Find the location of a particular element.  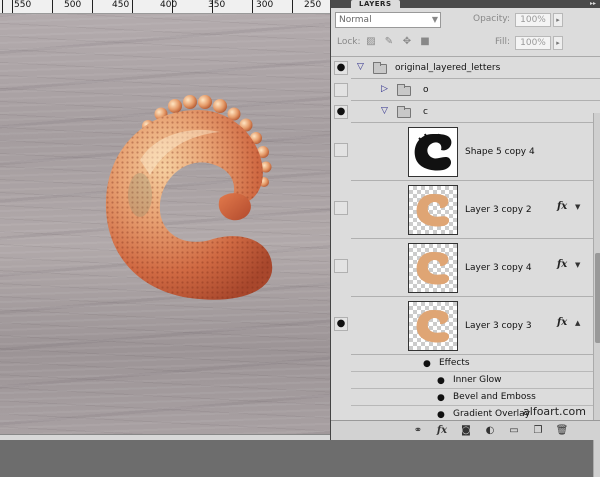

opacity-slider-button: ▸ is located at coordinates (558, 20).